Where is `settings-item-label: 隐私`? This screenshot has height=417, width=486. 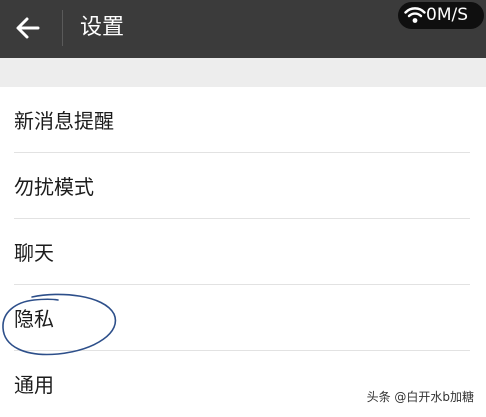 settings-item-label: 隐私 is located at coordinates (34, 319).